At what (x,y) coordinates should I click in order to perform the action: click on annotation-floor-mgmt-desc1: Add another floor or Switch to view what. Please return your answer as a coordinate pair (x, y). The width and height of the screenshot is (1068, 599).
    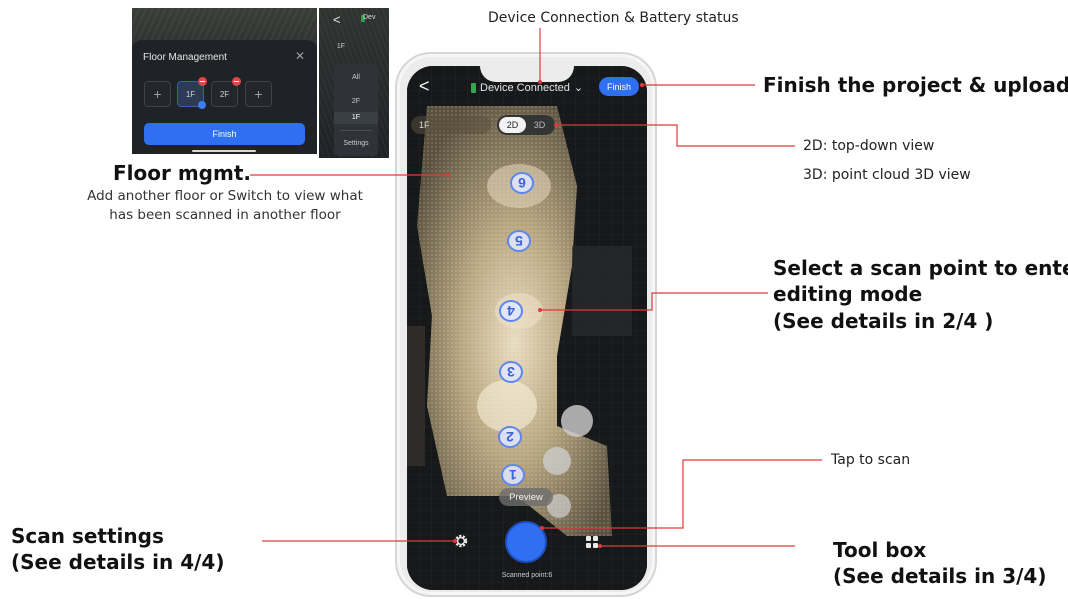
    Looking at the image, I should click on (225, 196).